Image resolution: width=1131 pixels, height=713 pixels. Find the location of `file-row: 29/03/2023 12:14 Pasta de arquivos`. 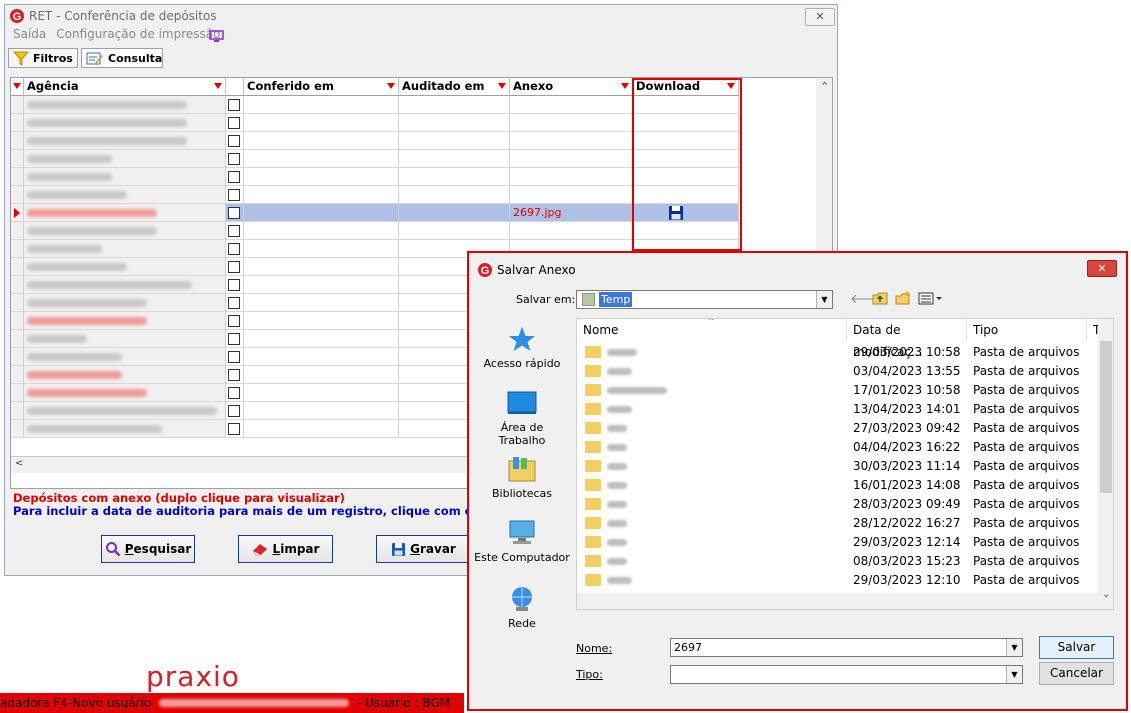

file-row: 29/03/2023 12:14 Pasta de arquivos is located at coordinates (837, 542).